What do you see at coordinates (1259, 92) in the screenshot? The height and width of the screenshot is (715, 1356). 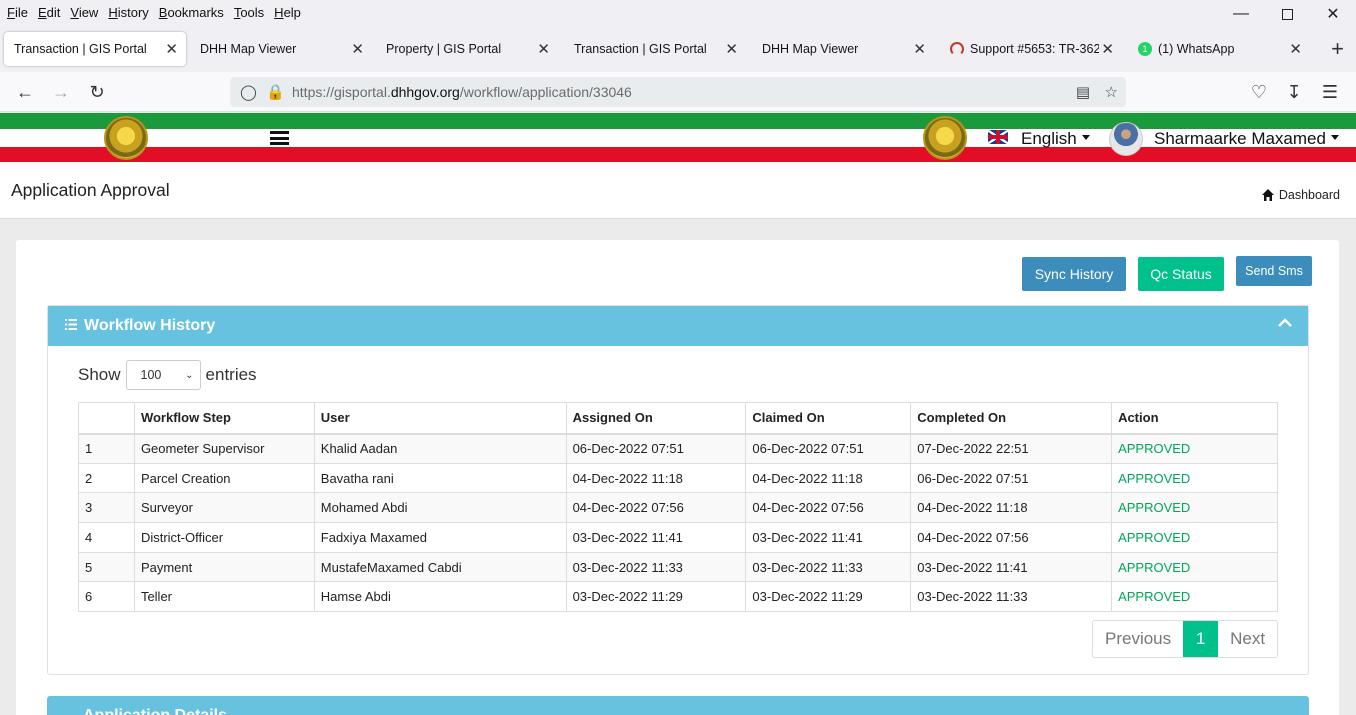 I see `pocket-icon: ♡` at bounding box center [1259, 92].